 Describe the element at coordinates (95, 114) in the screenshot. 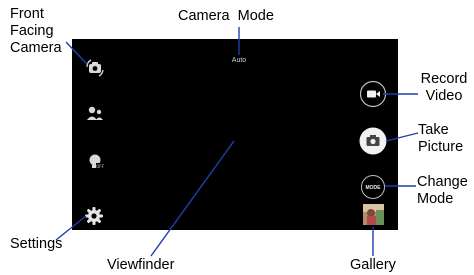

I see `face-detection-icon` at that location.